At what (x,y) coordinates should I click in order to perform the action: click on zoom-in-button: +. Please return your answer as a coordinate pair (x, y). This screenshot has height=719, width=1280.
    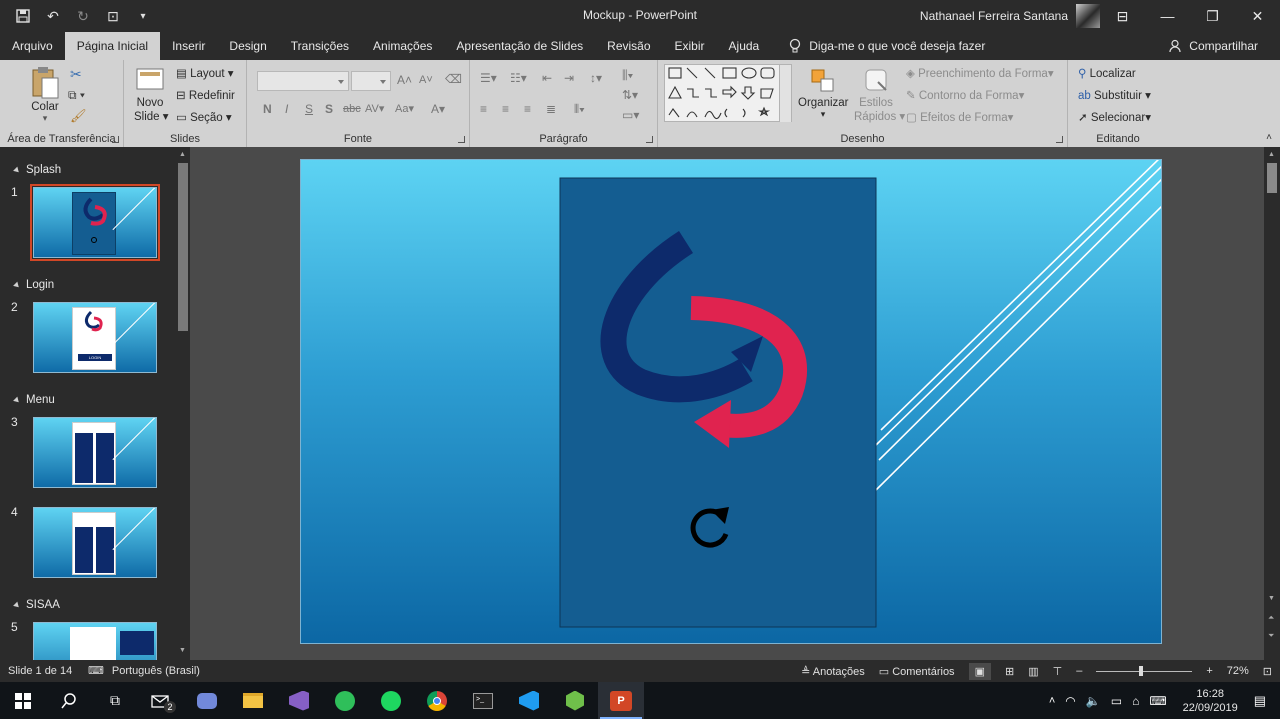
    Looking at the image, I should click on (1209, 671).